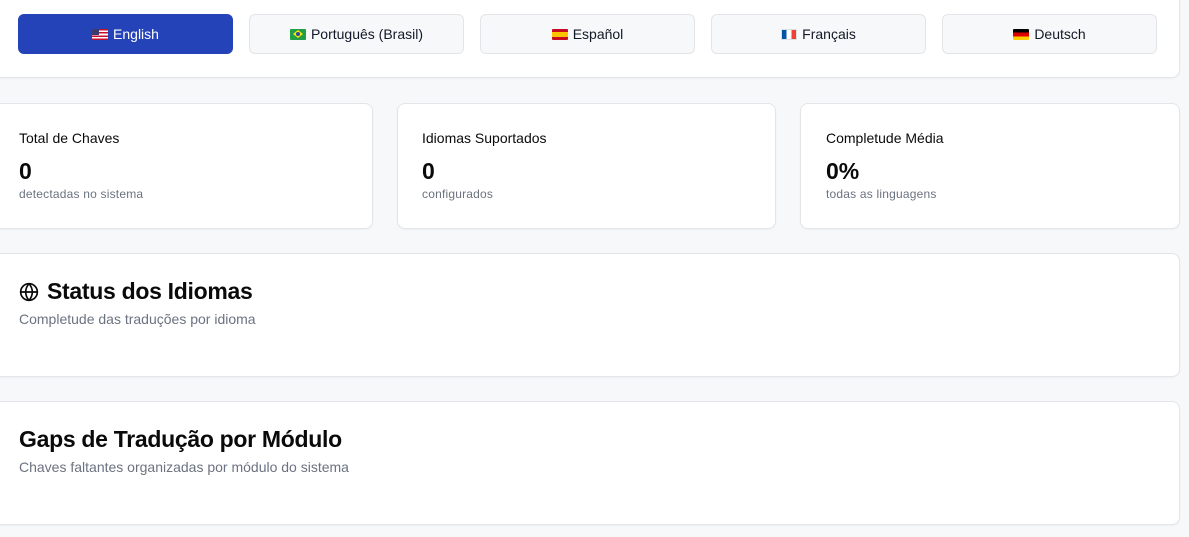  What do you see at coordinates (484, 138) in the screenshot?
I see `stat-label: Idiomas Suportados` at bounding box center [484, 138].